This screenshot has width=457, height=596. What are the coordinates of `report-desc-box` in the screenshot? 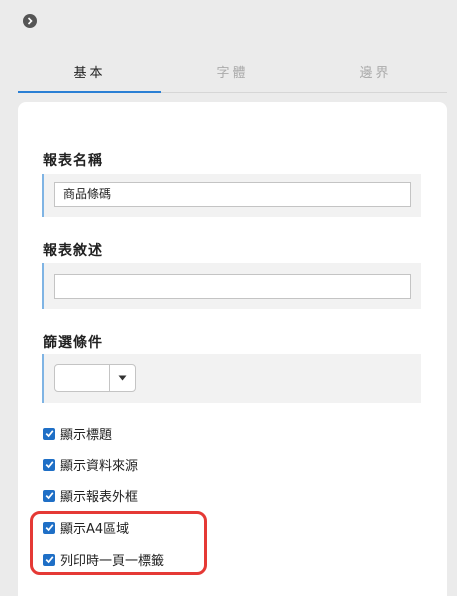 It's located at (231, 286).